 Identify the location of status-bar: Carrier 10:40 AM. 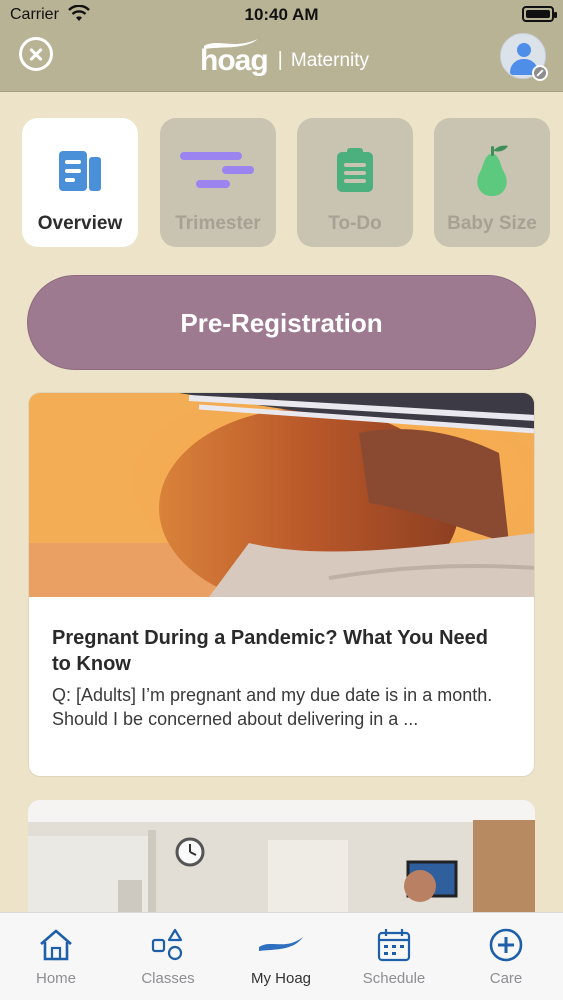
(281, 15).